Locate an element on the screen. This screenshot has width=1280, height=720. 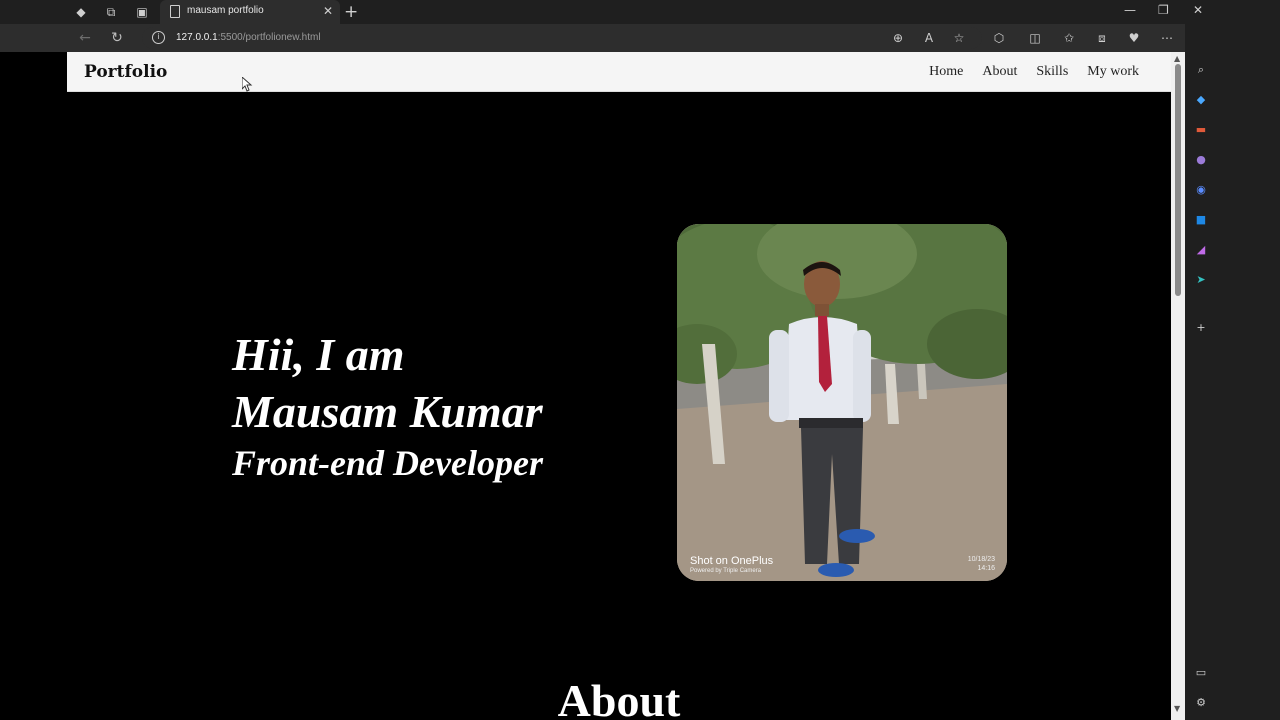
favorites-icon: ✩ is located at coordinates (1069, 38).